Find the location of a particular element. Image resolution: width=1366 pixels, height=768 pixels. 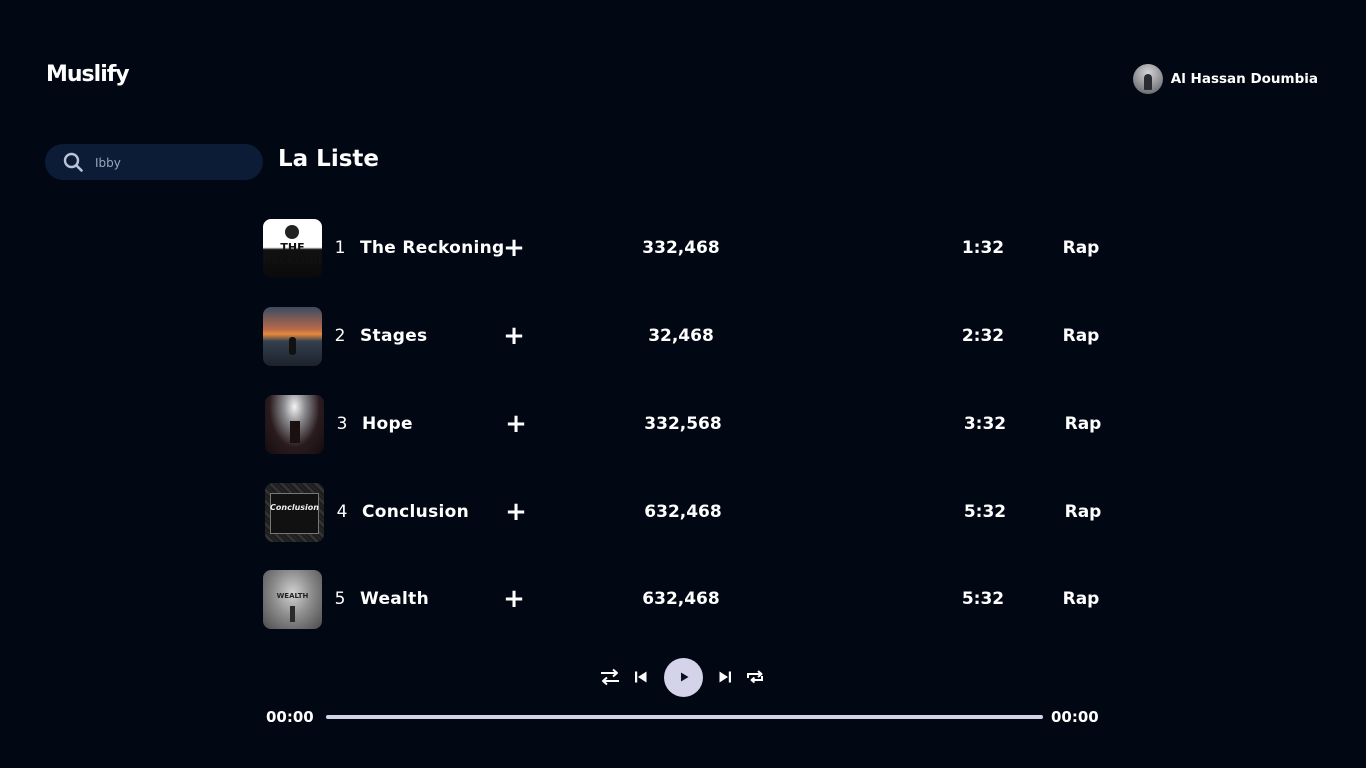

cover-text: THE RECKONING is located at coordinates (292, 254).